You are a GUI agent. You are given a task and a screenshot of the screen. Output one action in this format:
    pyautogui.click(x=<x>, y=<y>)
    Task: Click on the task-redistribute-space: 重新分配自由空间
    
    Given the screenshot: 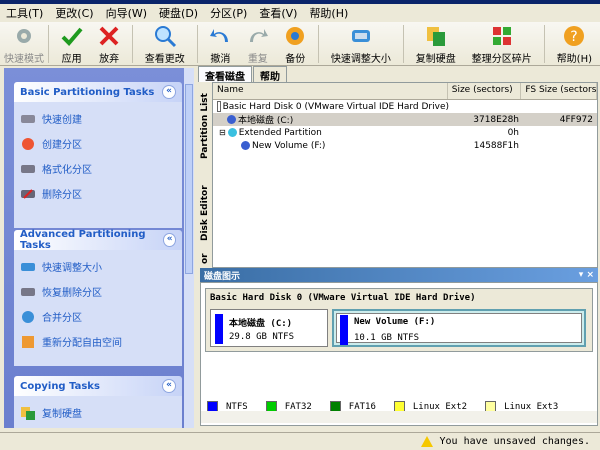 What is the action you would take?
    pyautogui.click(x=98, y=341)
    